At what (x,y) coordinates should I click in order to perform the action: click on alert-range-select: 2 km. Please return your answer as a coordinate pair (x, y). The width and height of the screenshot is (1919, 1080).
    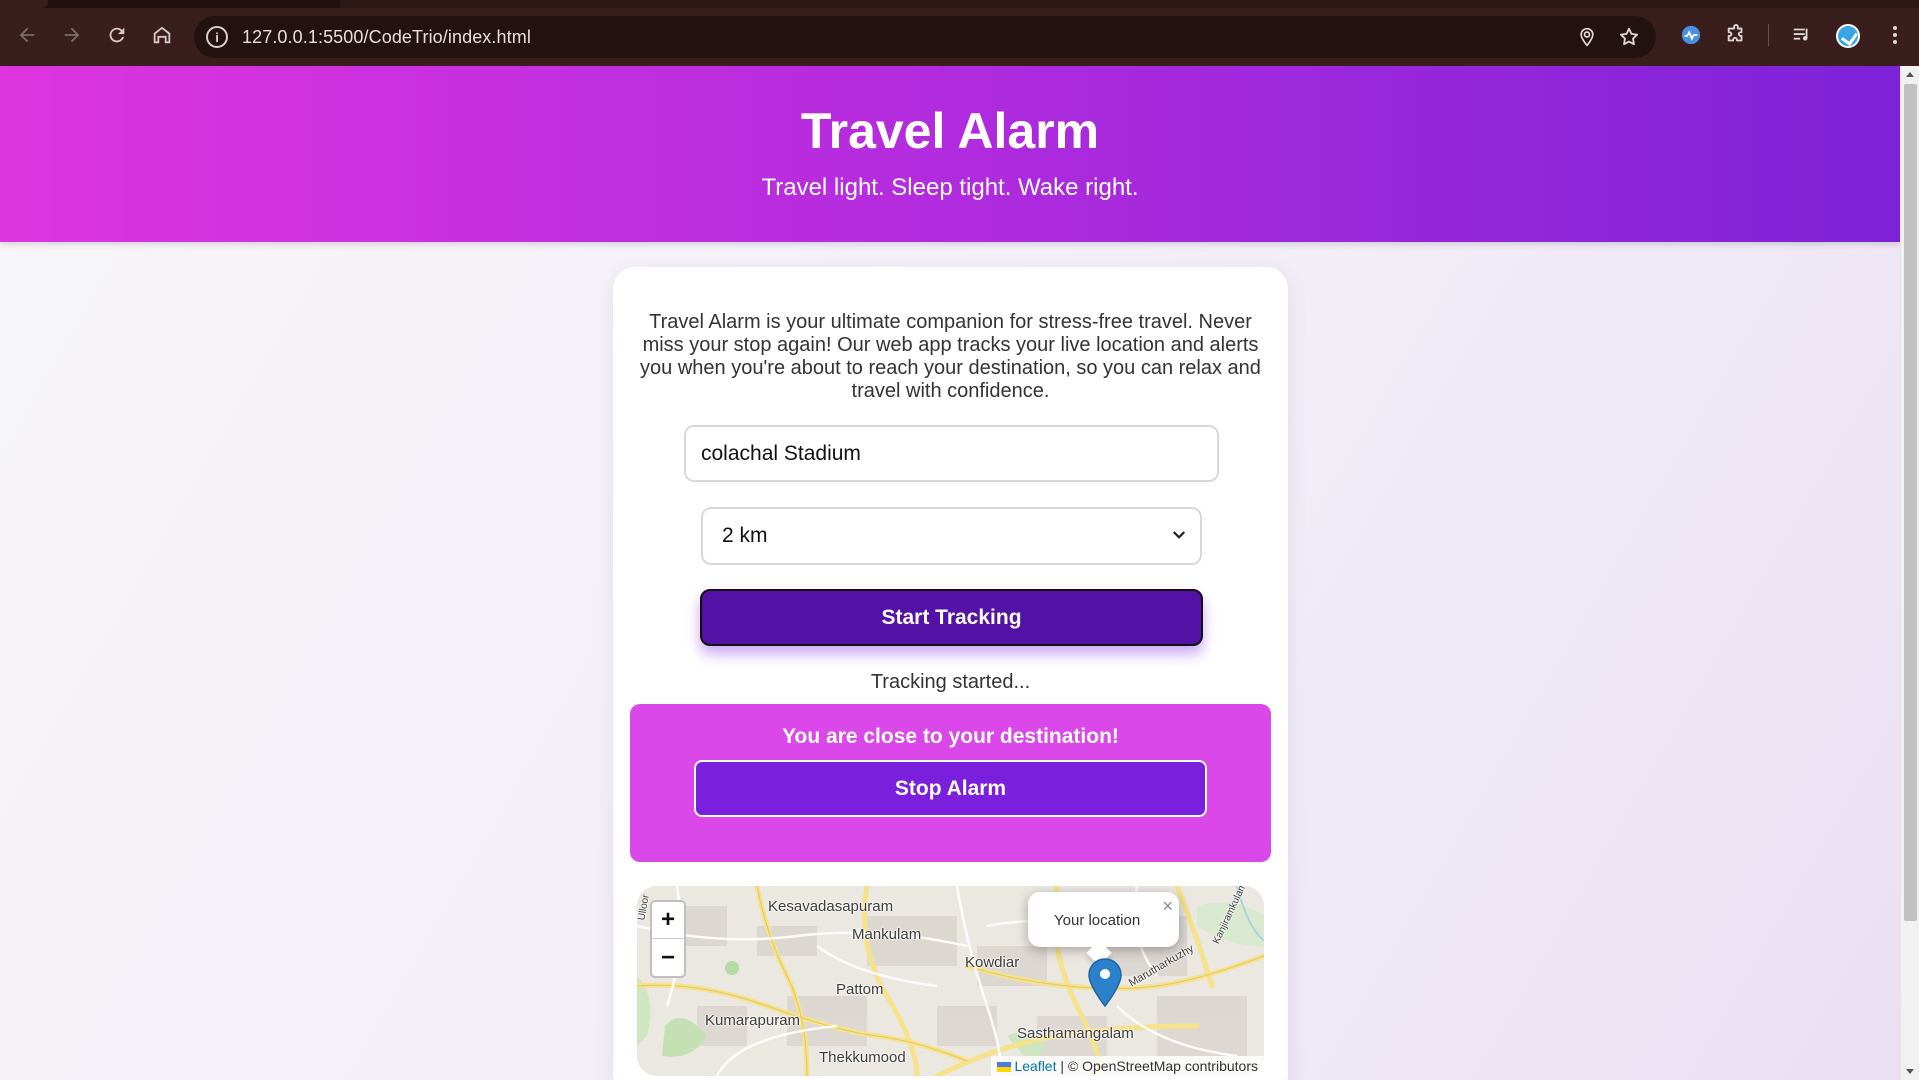
    Looking at the image, I should click on (951, 536).